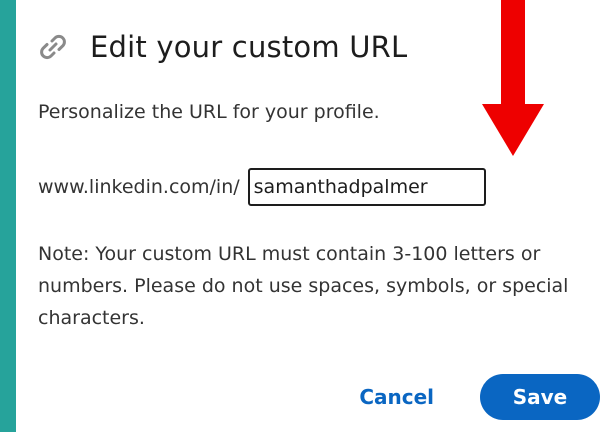 The width and height of the screenshot is (608, 432). Describe the element at coordinates (139, 187) in the screenshot. I see `url-prefix: www.linkedin.com/in/` at that location.